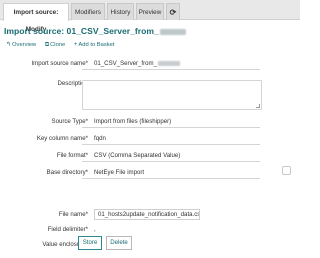  What do you see at coordinates (171, 127) in the screenshot?
I see `source-type-underline` at bounding box center [171, 127].